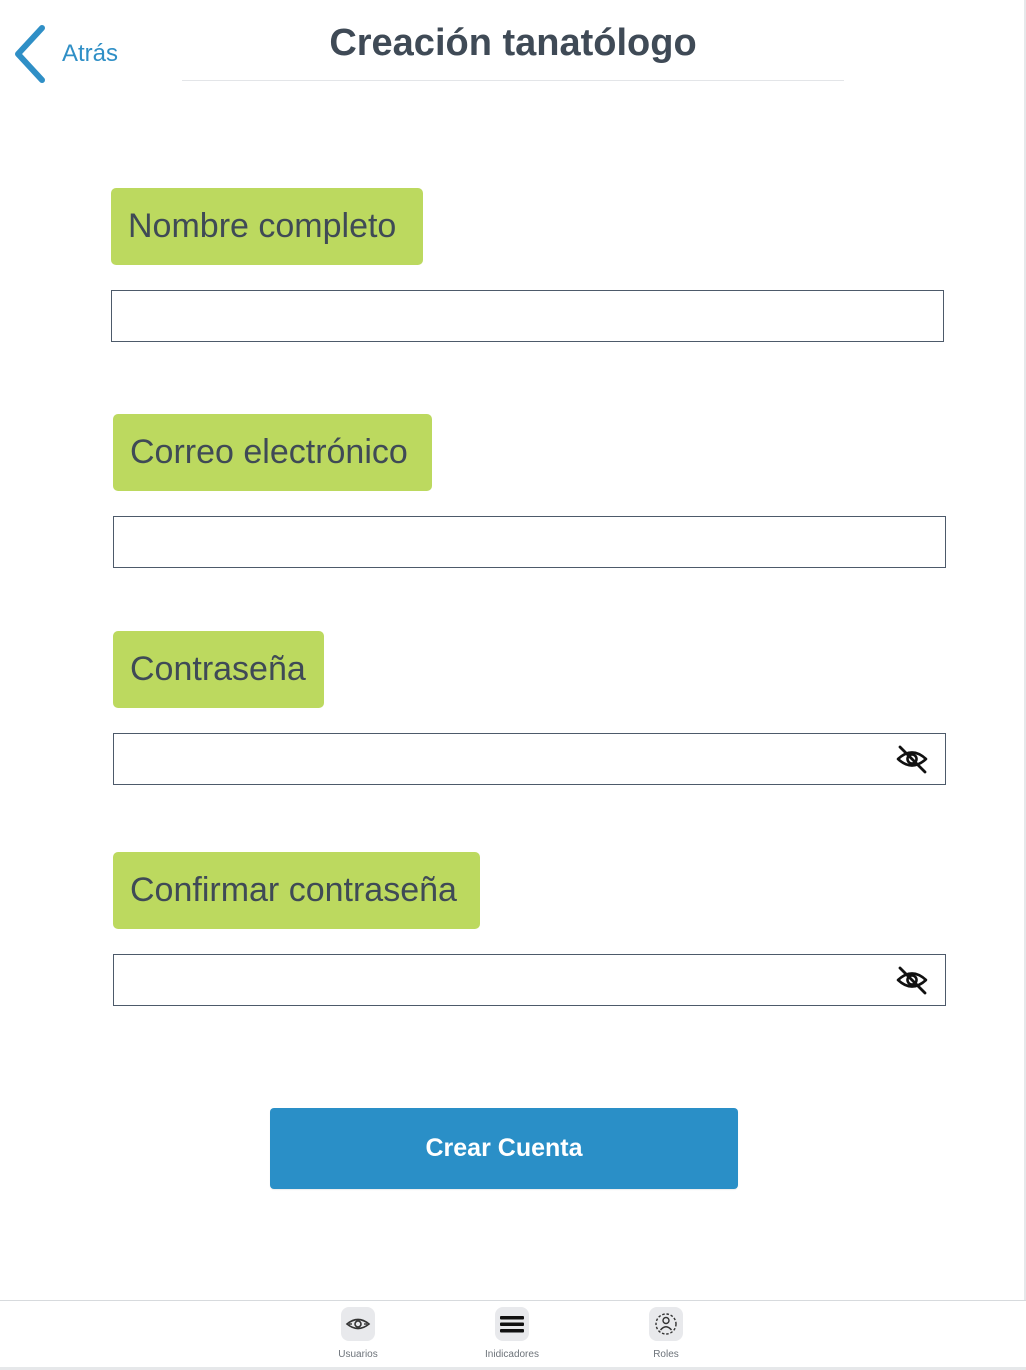 The height and width of the screenshot is (1370, 1026). I want to click on email-label: Correo electrónico, so click(272, 452).